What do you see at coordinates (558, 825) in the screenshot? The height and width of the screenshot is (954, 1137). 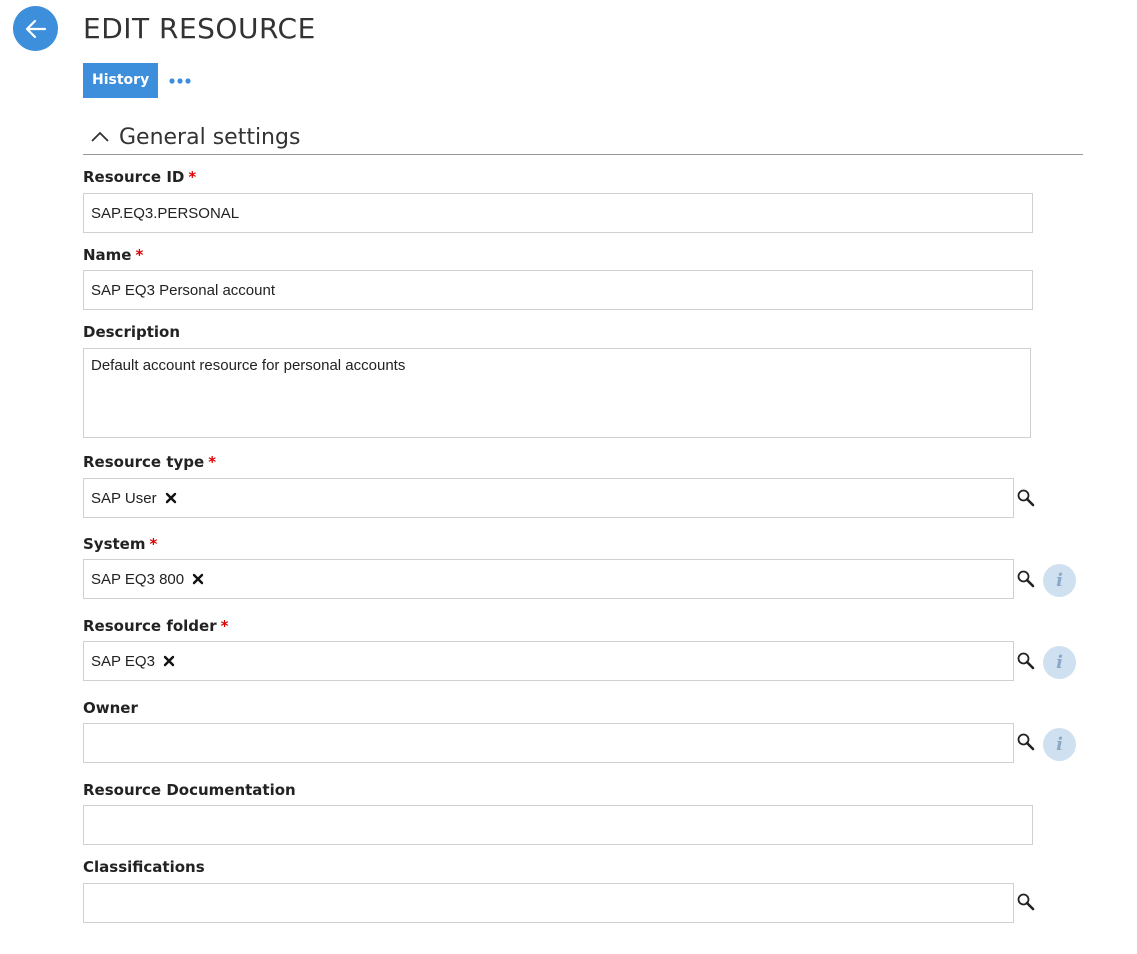 I see `resource-documentation-input` at bounding box center [558, 825].